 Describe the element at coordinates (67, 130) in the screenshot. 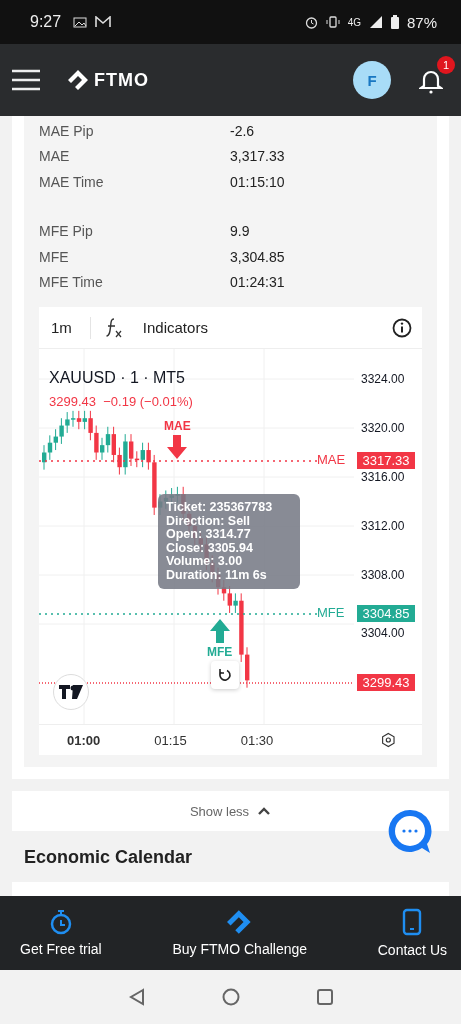

I see `metric-label: MAE Pip` at that location.